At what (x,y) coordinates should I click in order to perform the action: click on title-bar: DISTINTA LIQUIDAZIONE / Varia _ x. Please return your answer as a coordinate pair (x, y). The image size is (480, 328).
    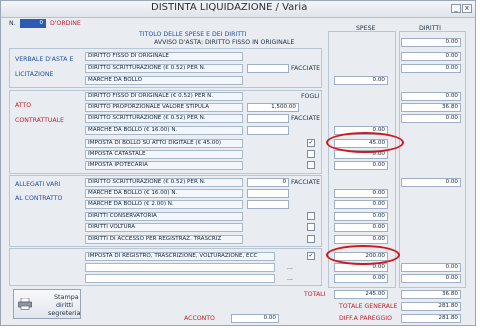
    Looking at the image, I should click on (238, 9).